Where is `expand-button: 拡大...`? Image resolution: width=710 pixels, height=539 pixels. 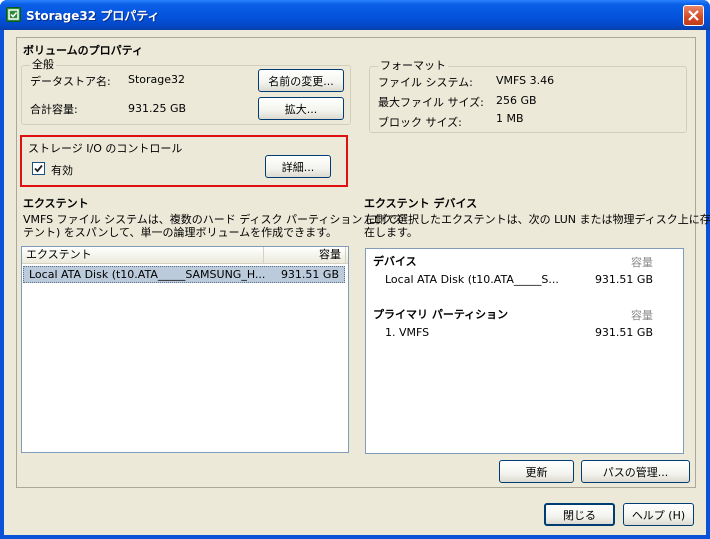
expand-button: 拡大... is located at coordinates (301, 108).